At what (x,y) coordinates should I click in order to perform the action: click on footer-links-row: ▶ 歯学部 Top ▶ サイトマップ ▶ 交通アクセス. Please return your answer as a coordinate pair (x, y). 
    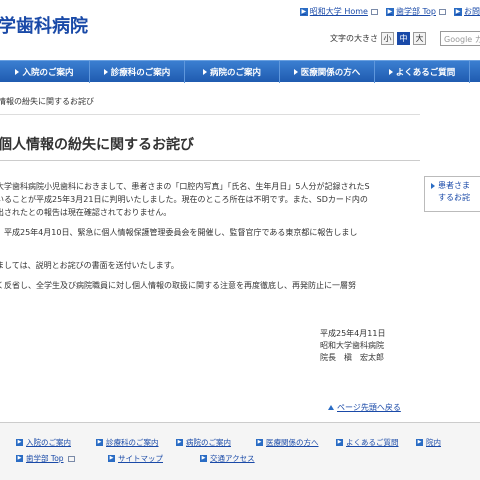
    Looking at the image, I should click on (240, 458).